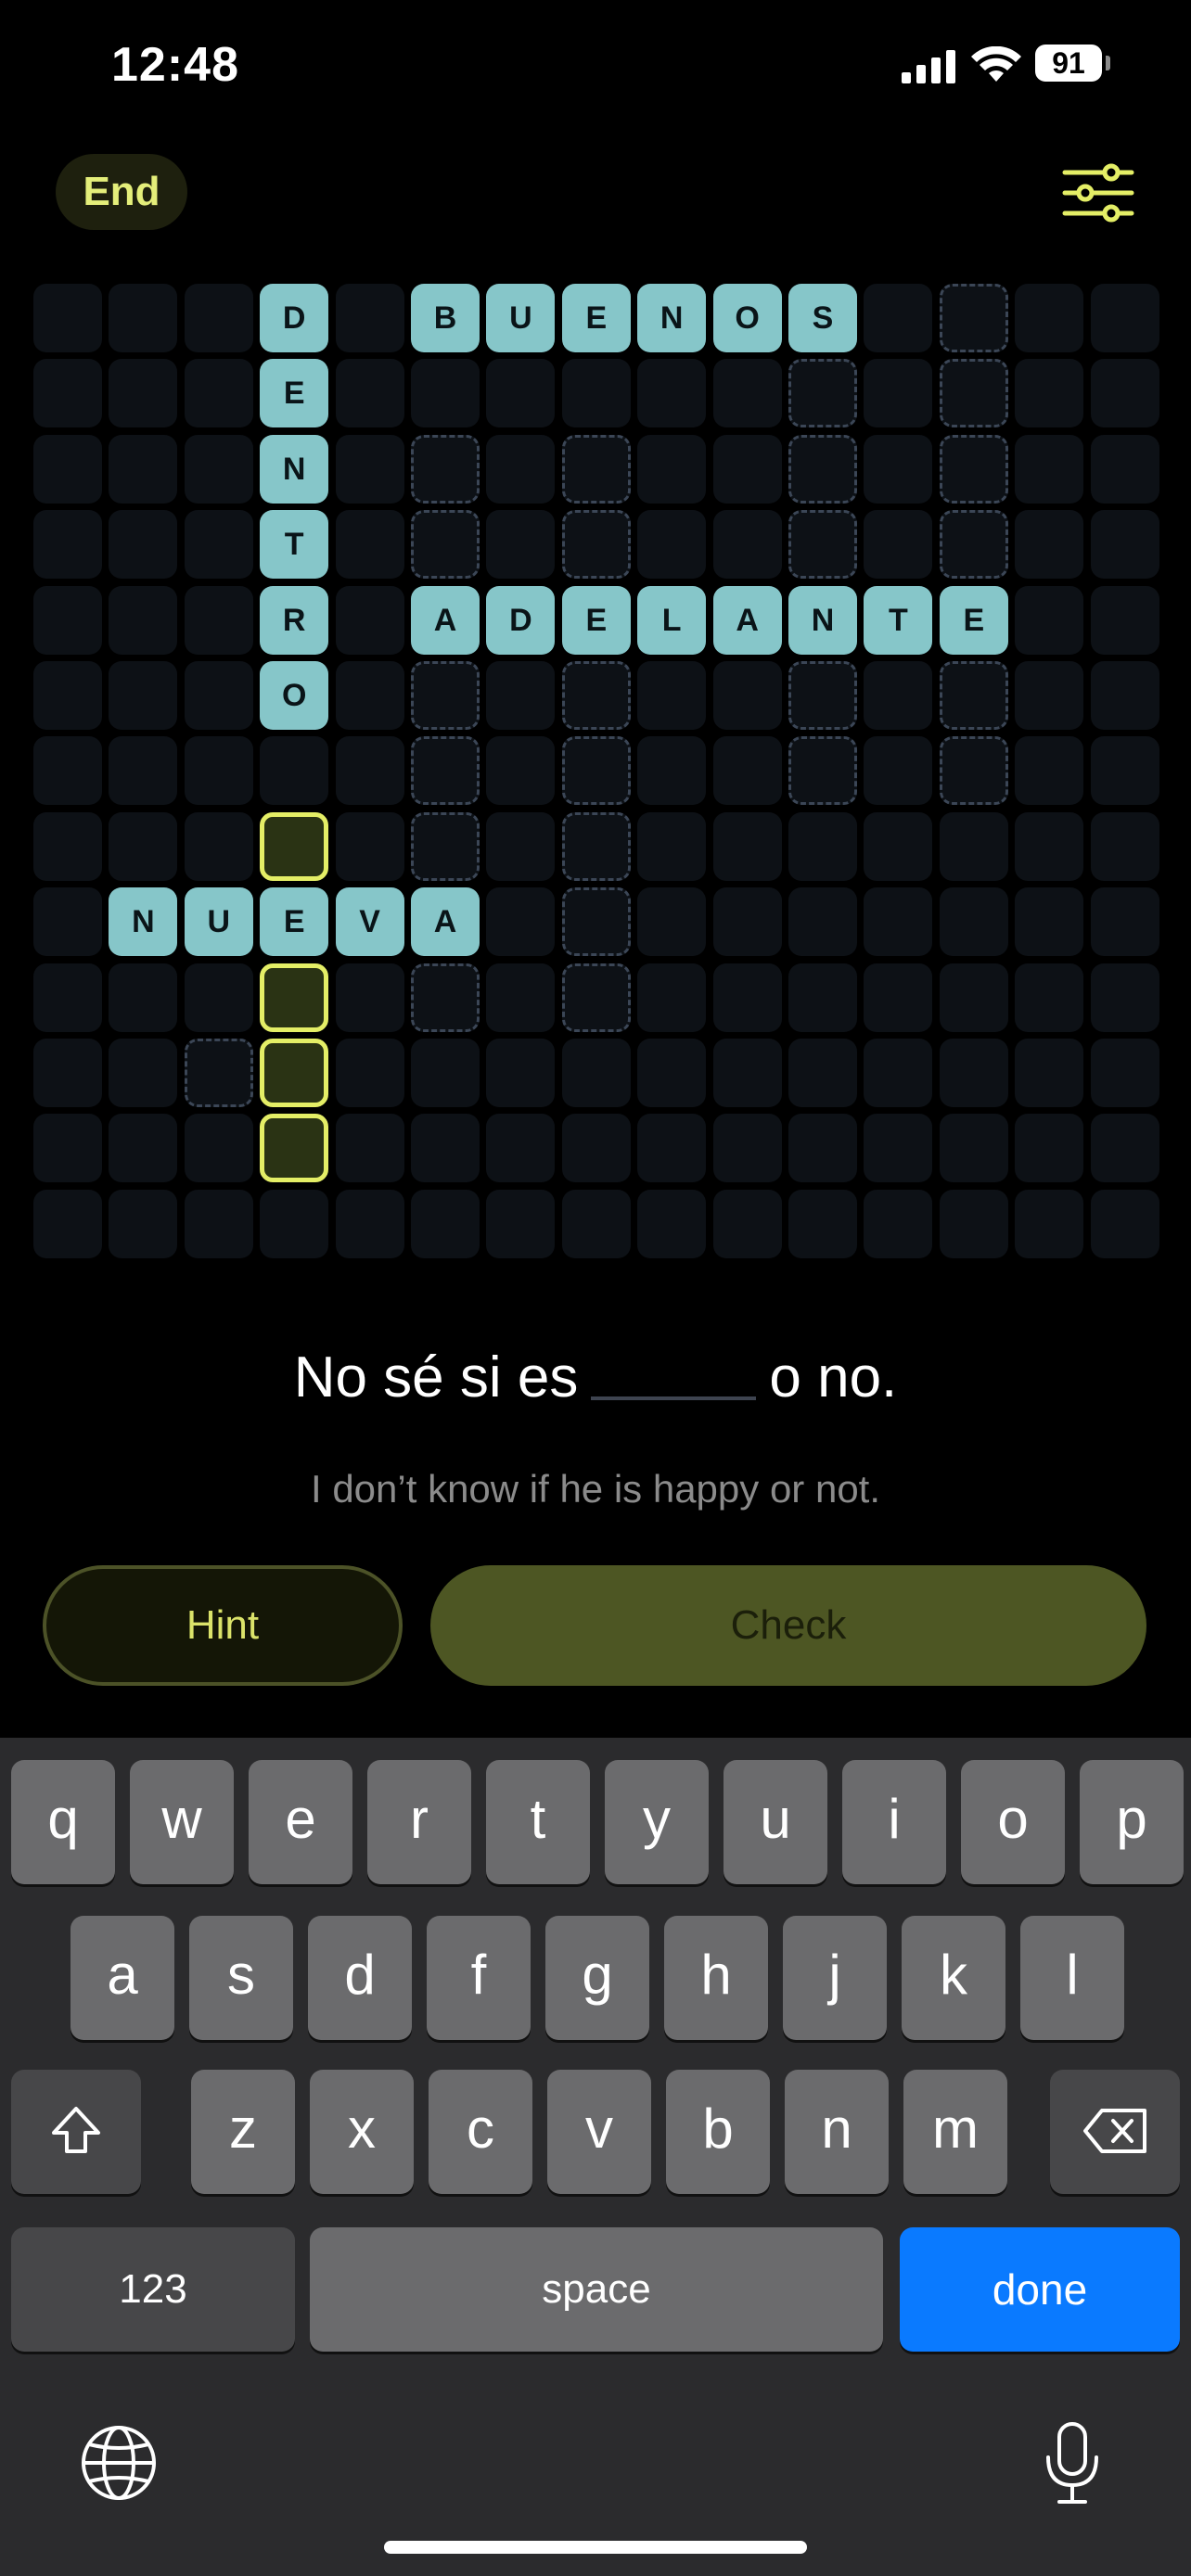 The width and height of the screenshot is (1191, 2576). What do you see at coordinates (837, 2132) in the screenshot?
I see `key-n: n` at bounding box center [837, 2132].